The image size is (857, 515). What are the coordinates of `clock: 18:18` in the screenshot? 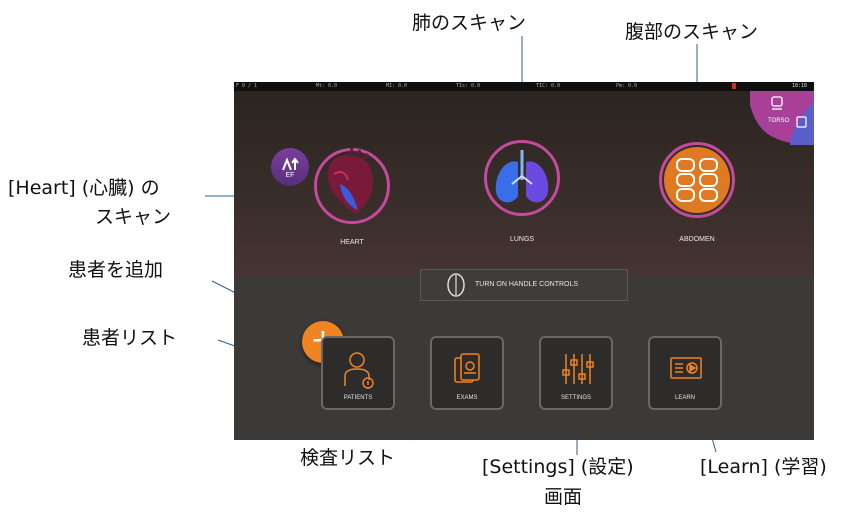 It's located at (800, 86).